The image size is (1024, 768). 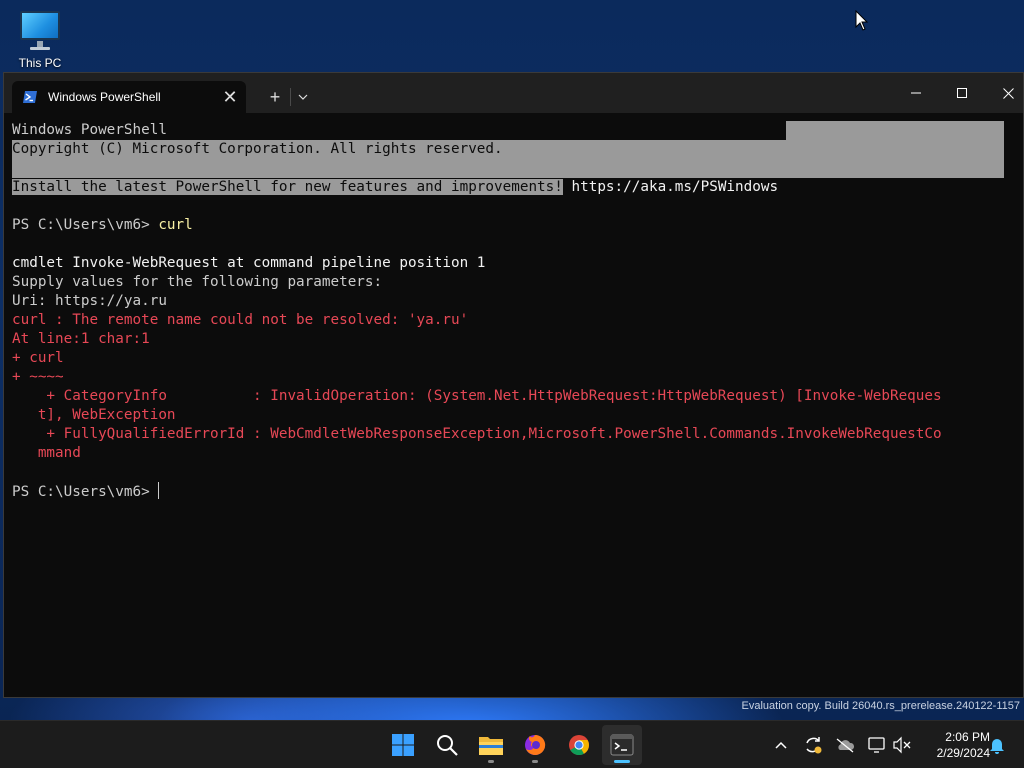 I want to click on search-icon, so click(x=447, y=745).